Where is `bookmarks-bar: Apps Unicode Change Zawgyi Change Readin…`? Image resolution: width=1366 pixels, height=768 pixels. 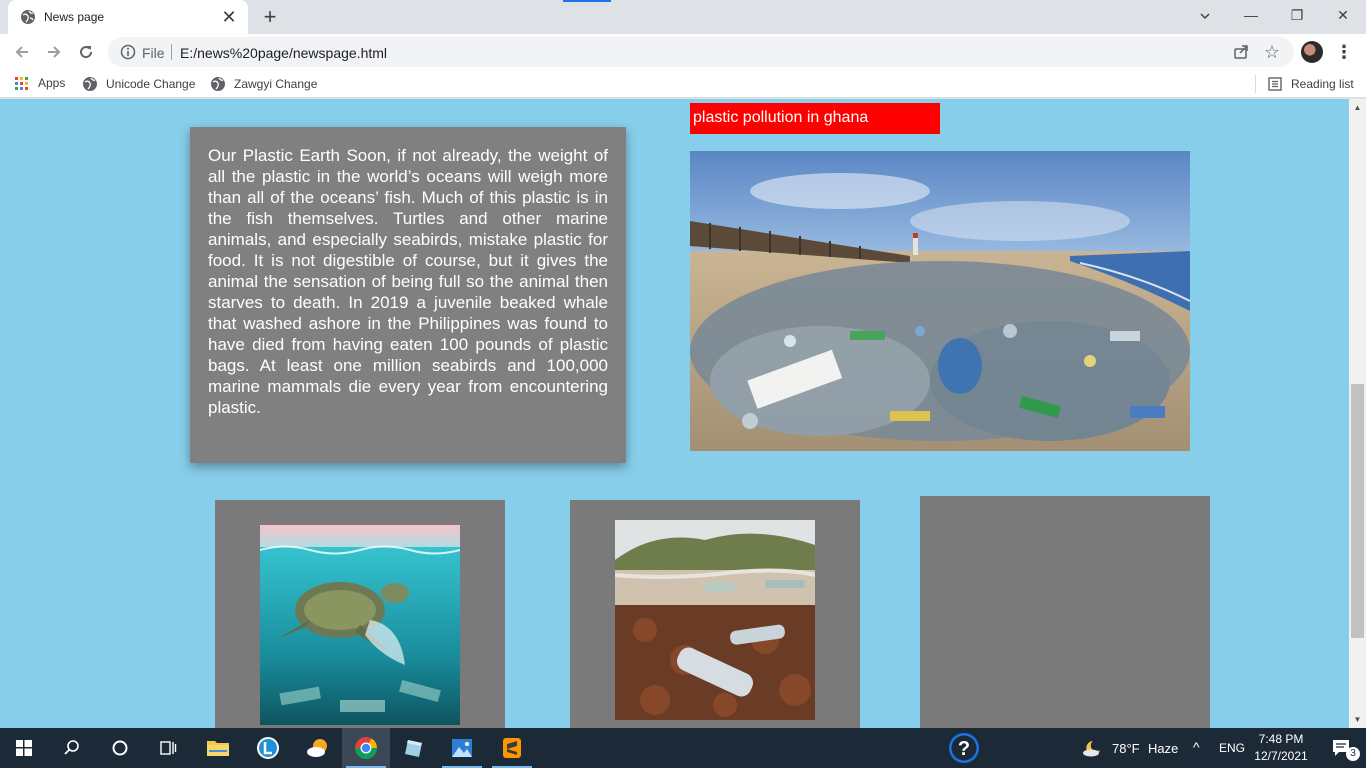 bookmarks-bar: Apps Unicode Change Zawgyi Change Readin… is located at coordinates (683, 84).